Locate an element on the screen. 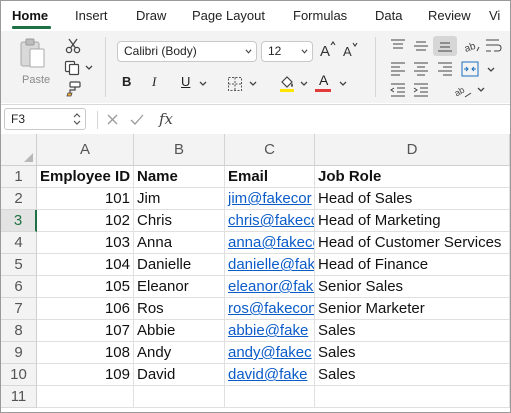 The width and height of the screenshot is (511, 413). cell-c-10: david@fake is located at coordinates (270, 375).